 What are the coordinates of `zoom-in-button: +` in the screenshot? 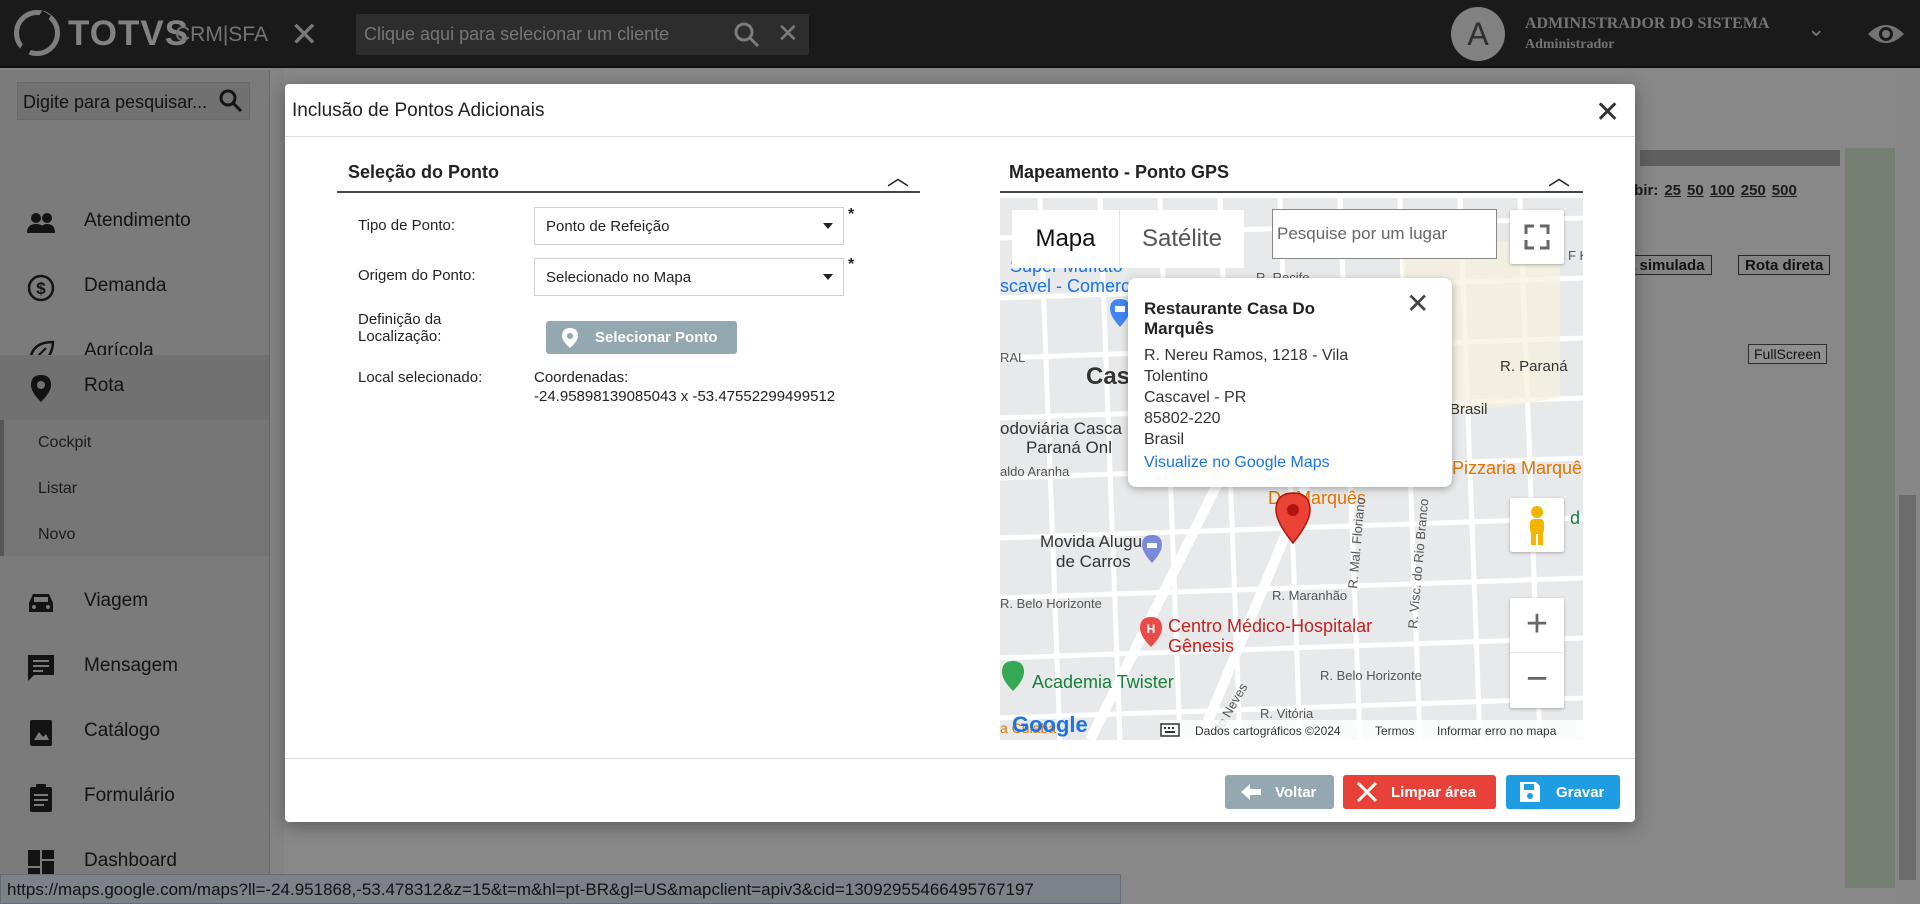 It's located at (1537, 625).